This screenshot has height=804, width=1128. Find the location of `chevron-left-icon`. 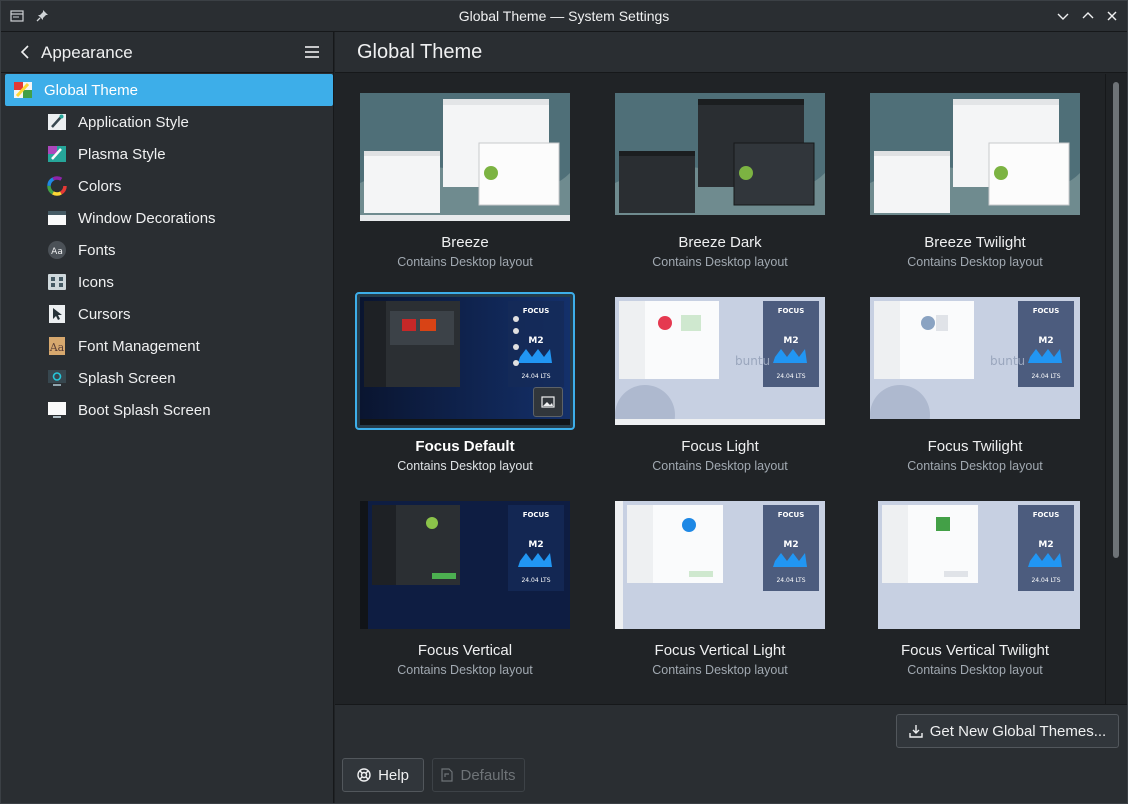

chevron-left-icon is located at coordinates (24, 52).